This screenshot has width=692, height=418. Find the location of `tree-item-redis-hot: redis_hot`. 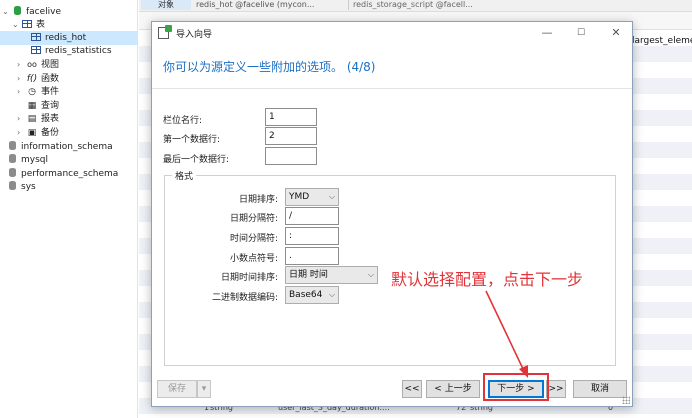

tree-item-redis-hot: redis_hot is located at coordinates (68, 38).